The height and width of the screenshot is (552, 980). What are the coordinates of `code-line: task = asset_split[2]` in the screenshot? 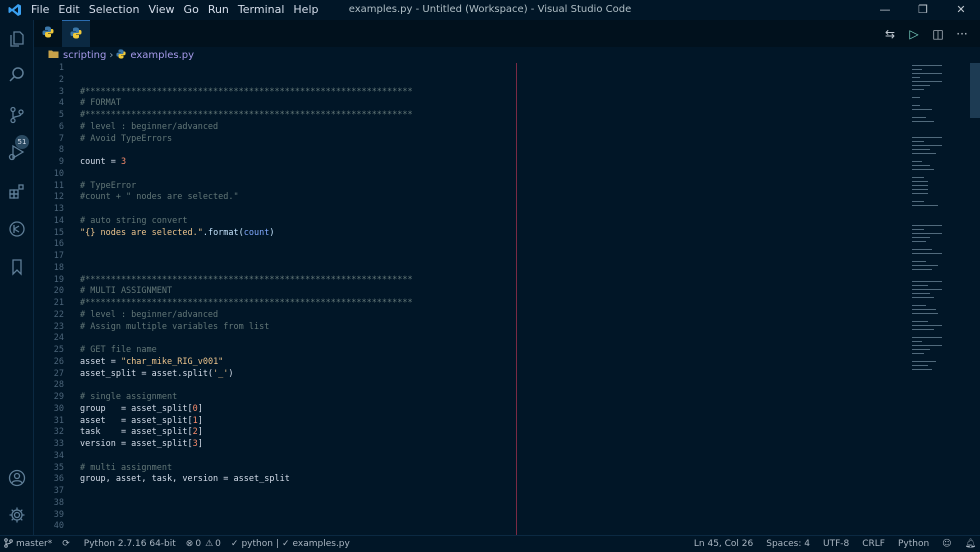 It's located at (290, 433).